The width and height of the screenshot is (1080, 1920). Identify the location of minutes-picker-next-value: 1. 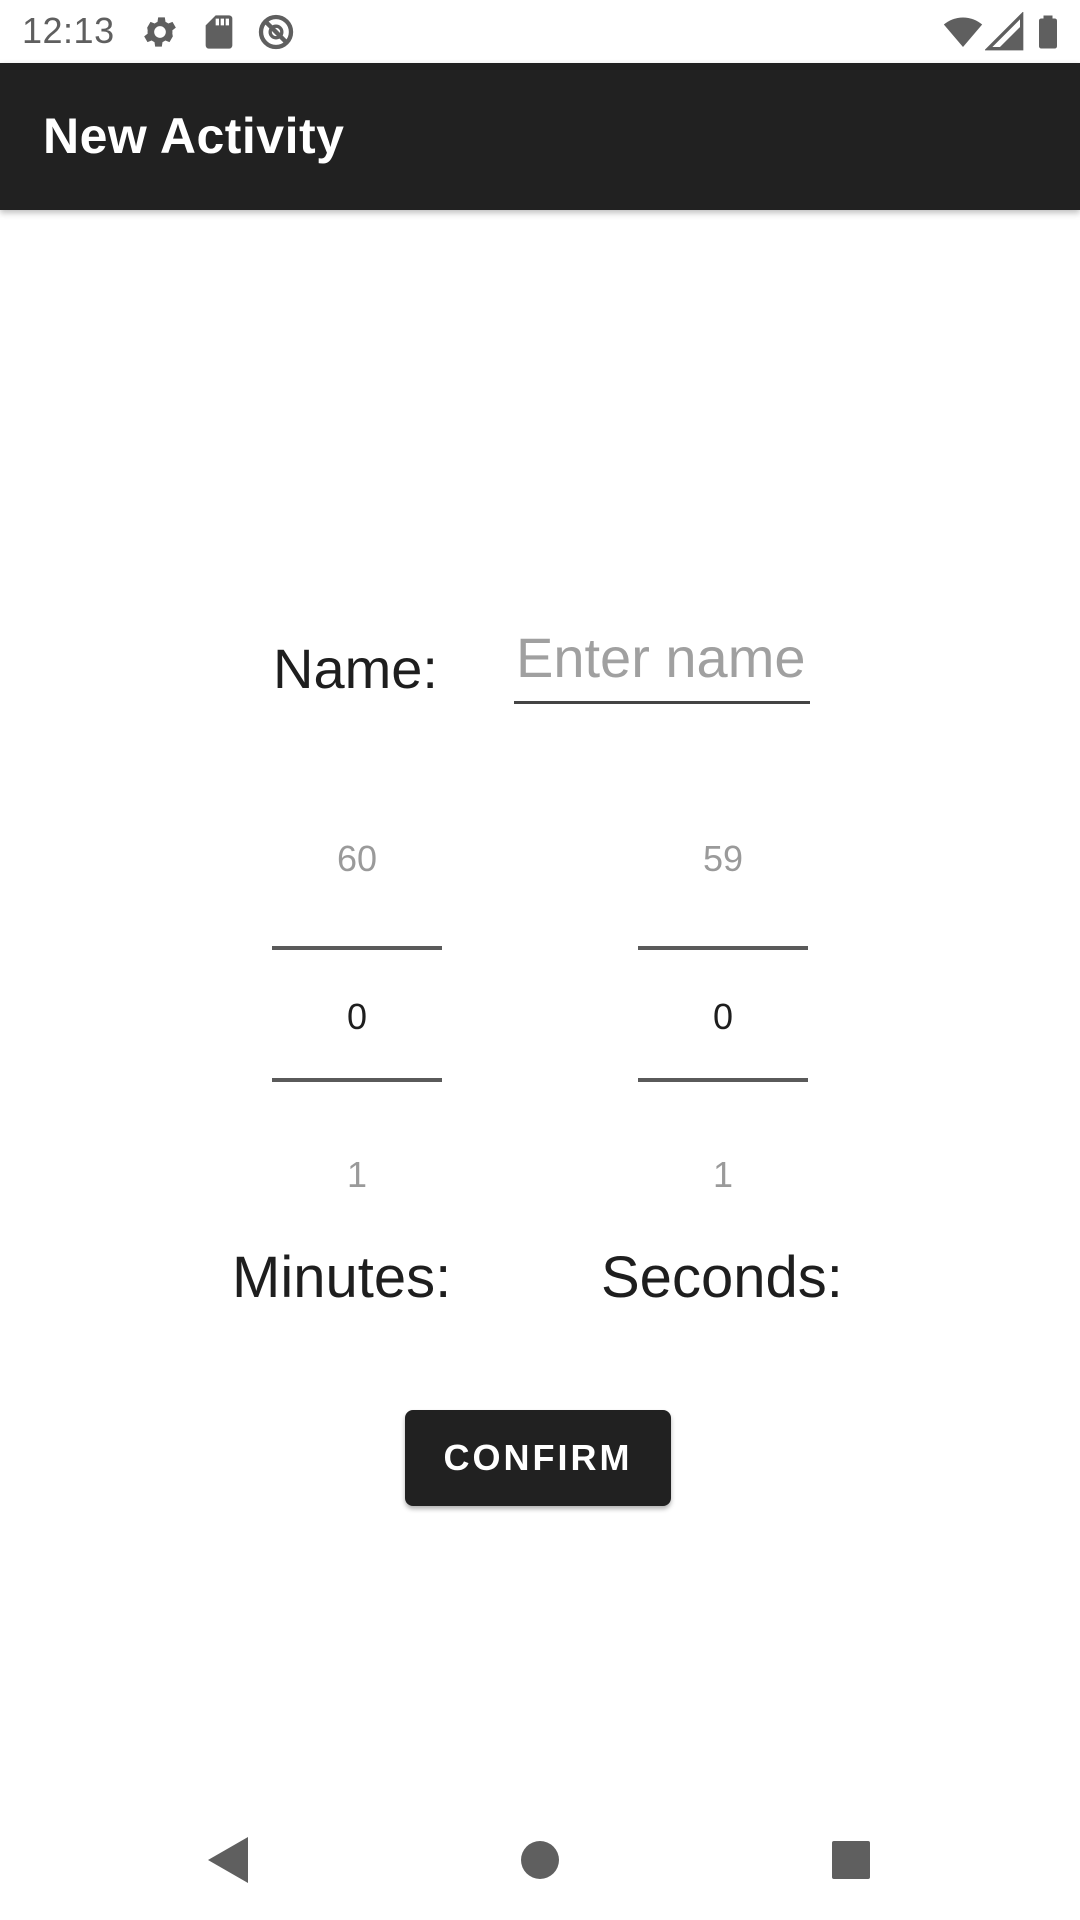
(357, 1175).